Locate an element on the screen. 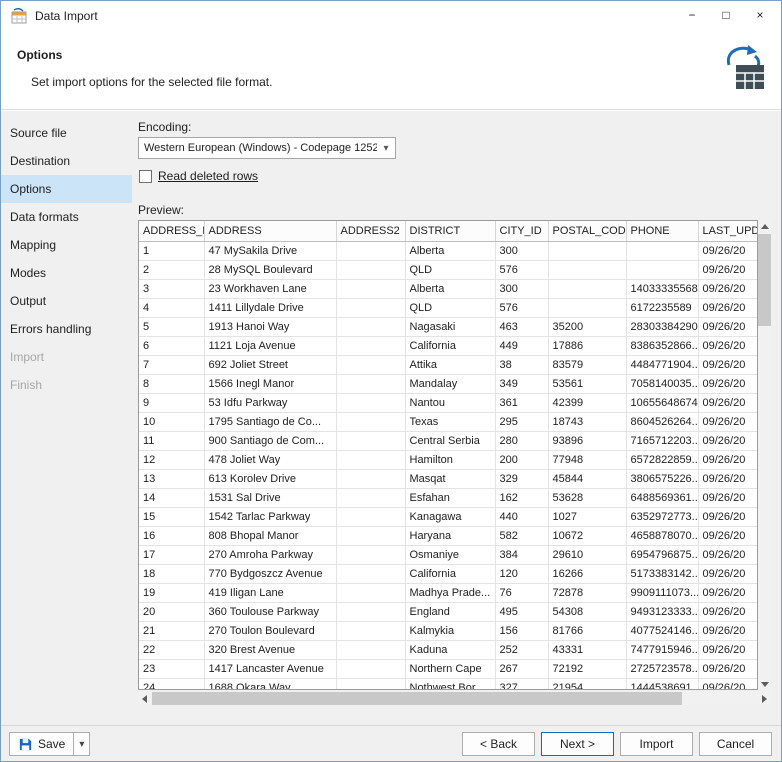 The width and height of the screenshot is (782, 762). sidebar-item-data-formats: Data formats is located at coordinates (66, 217).